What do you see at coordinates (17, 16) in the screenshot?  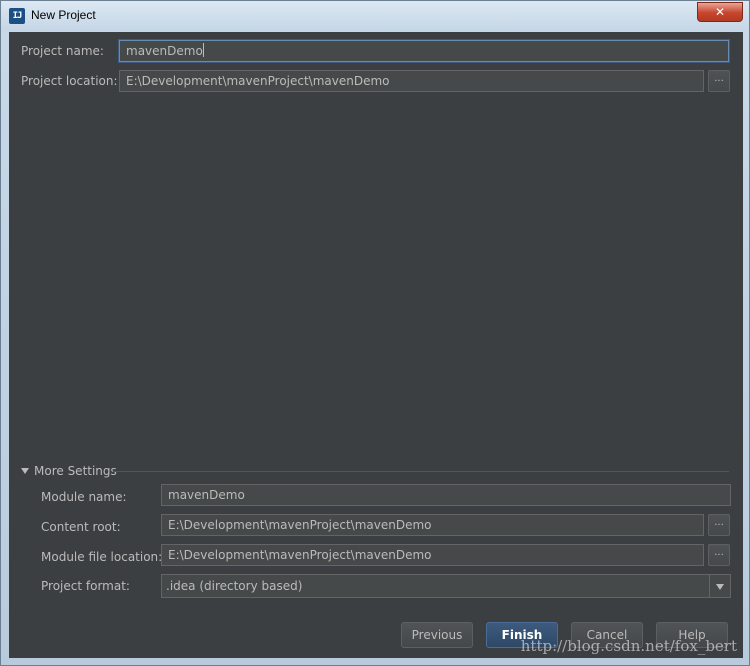 I see `intellij-icon` at bounding box center [17, 16].